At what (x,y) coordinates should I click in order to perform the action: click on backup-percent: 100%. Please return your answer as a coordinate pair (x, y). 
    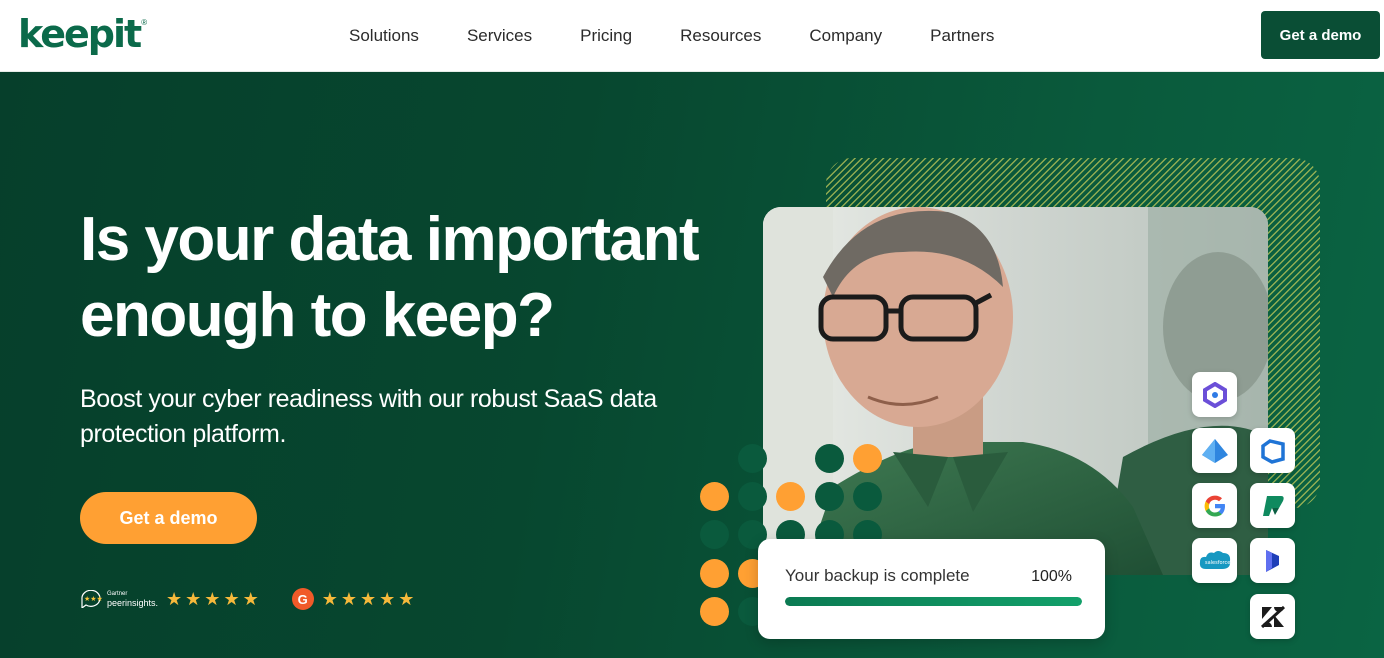
    Looking at the image, I should click on (1051, 576).